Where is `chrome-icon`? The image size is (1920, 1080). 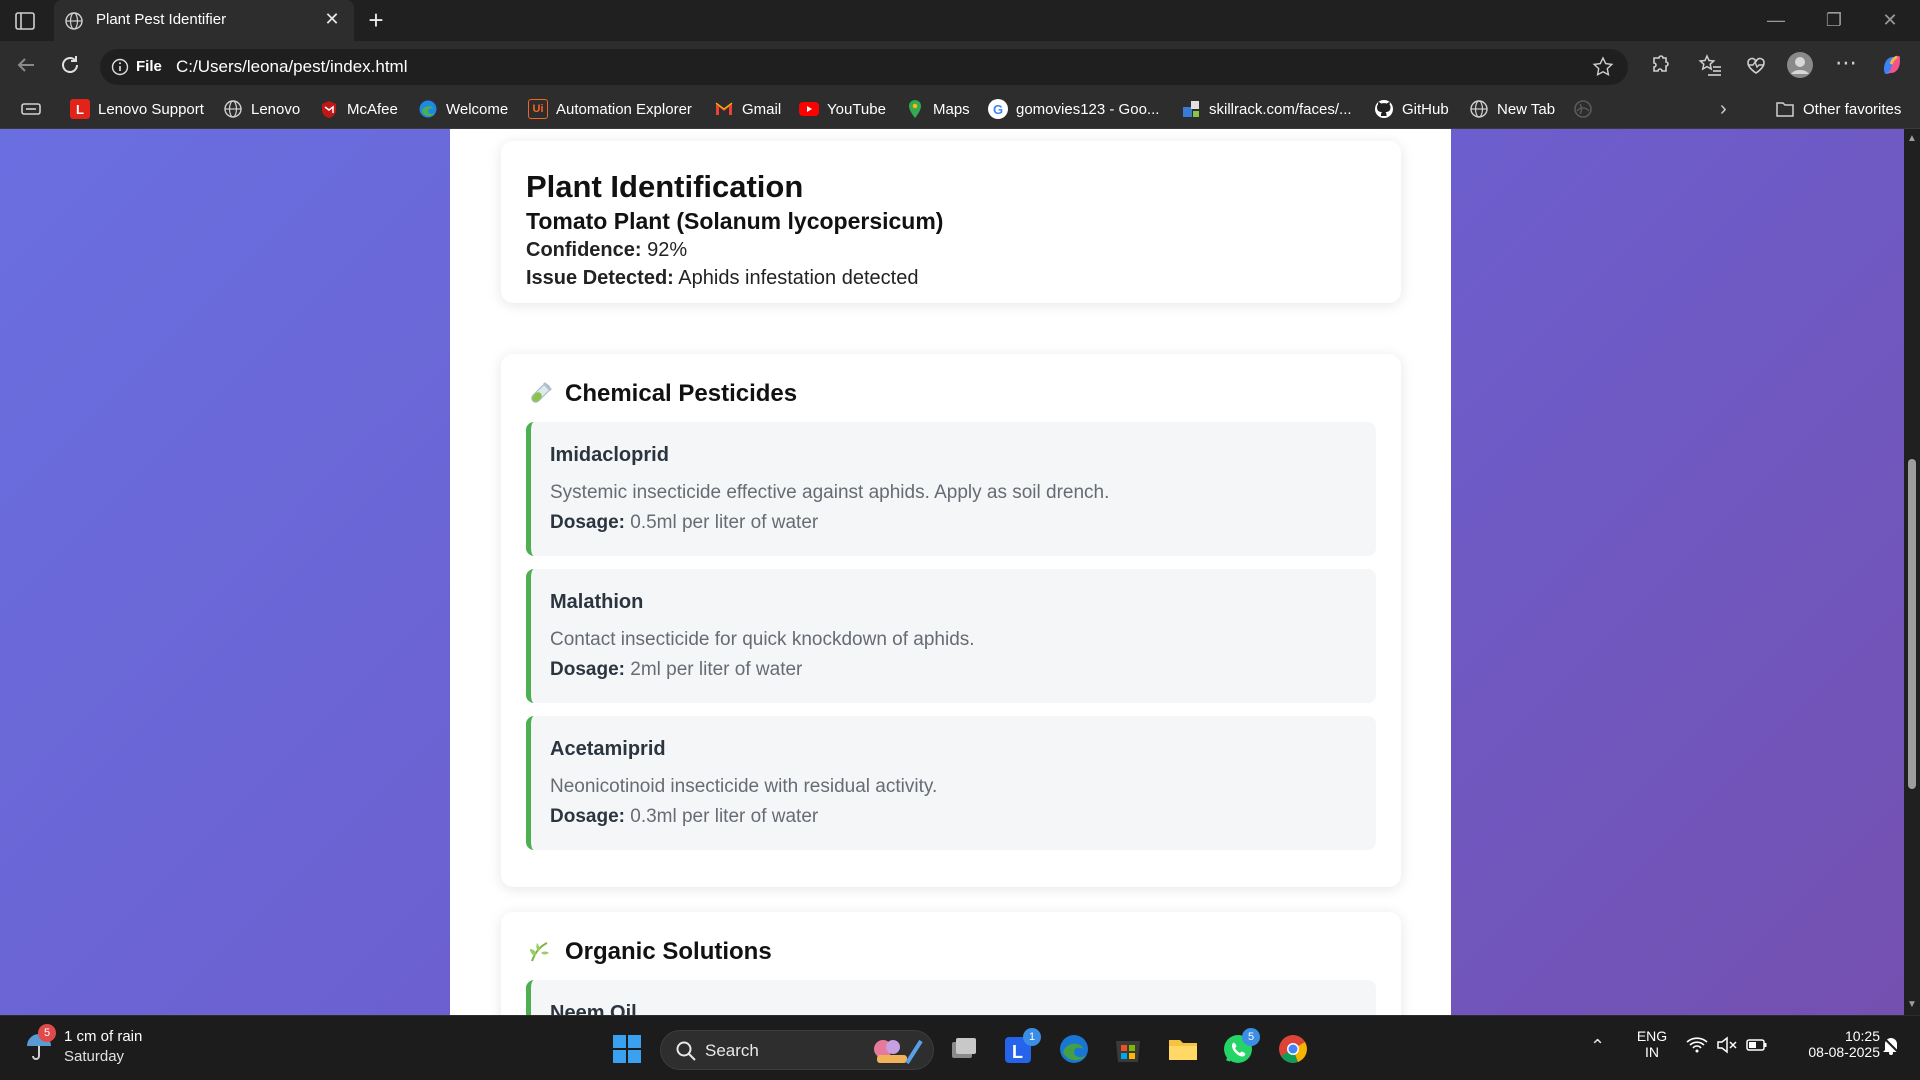 chrome-icon is located at coordinates (1293, 1049).